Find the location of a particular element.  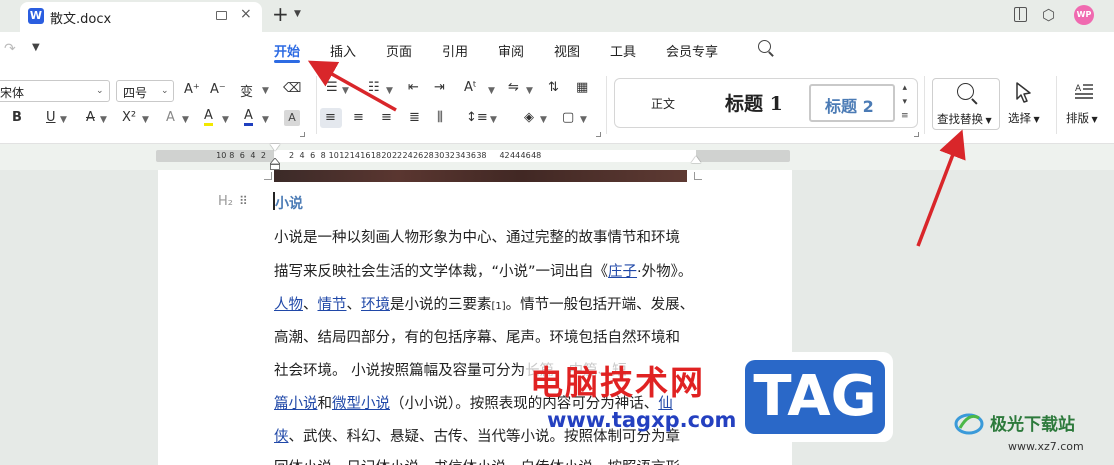

redo-icon: ↷ is located at coordinates (10, 49).